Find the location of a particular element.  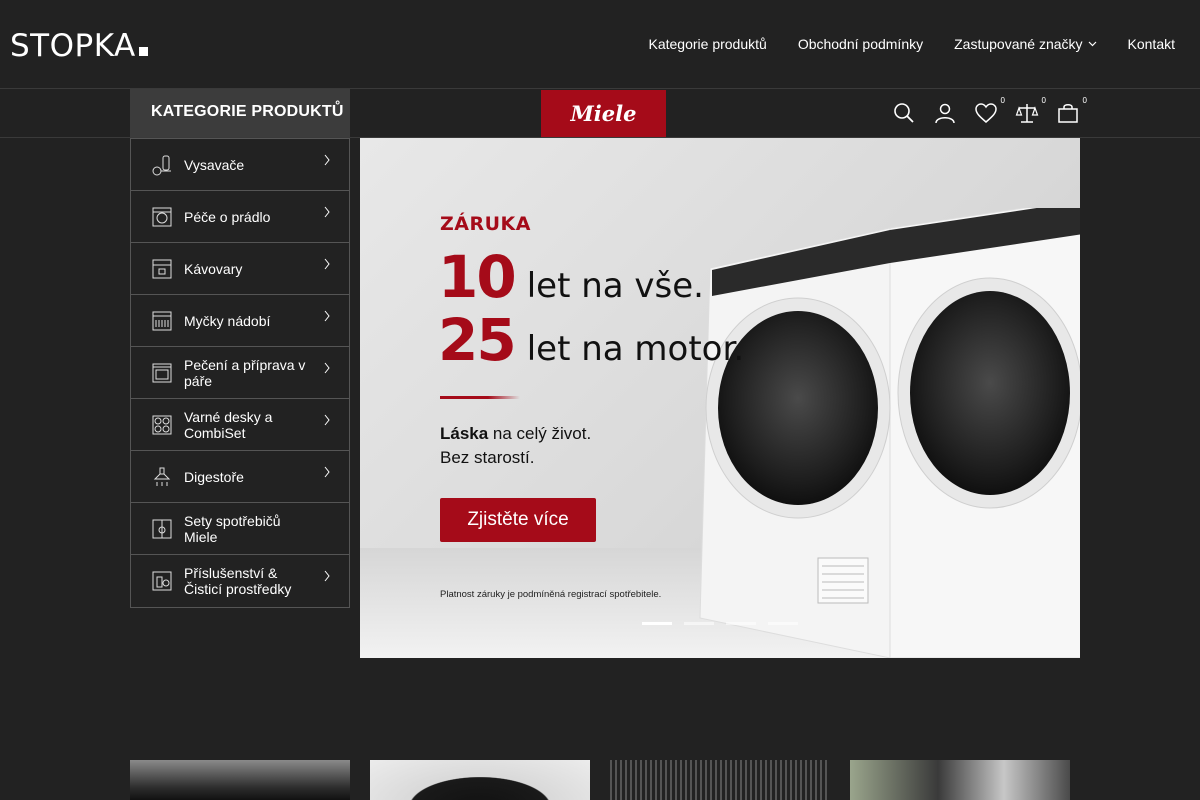

brand-logo: Miele is located at coordinates (603, 113).